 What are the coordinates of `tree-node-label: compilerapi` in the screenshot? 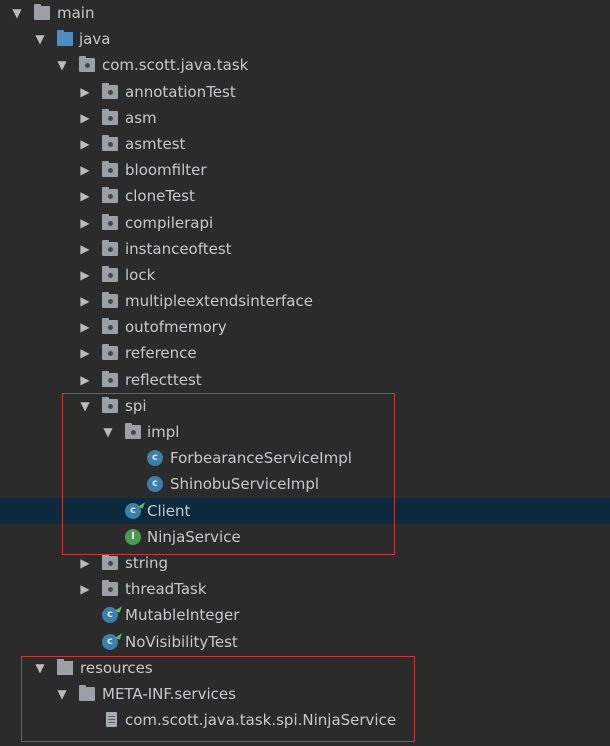 It's located at (169, 222).